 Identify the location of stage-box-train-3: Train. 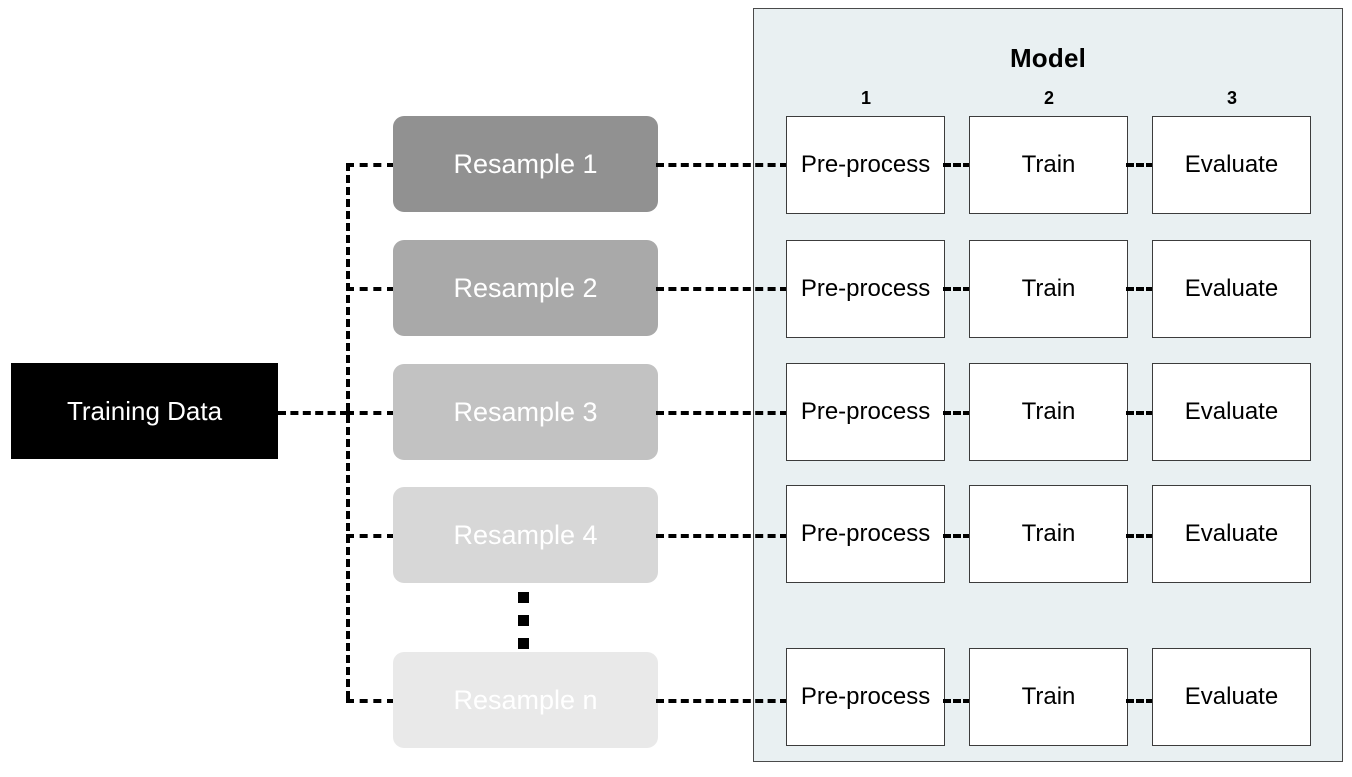
(1048, 412).